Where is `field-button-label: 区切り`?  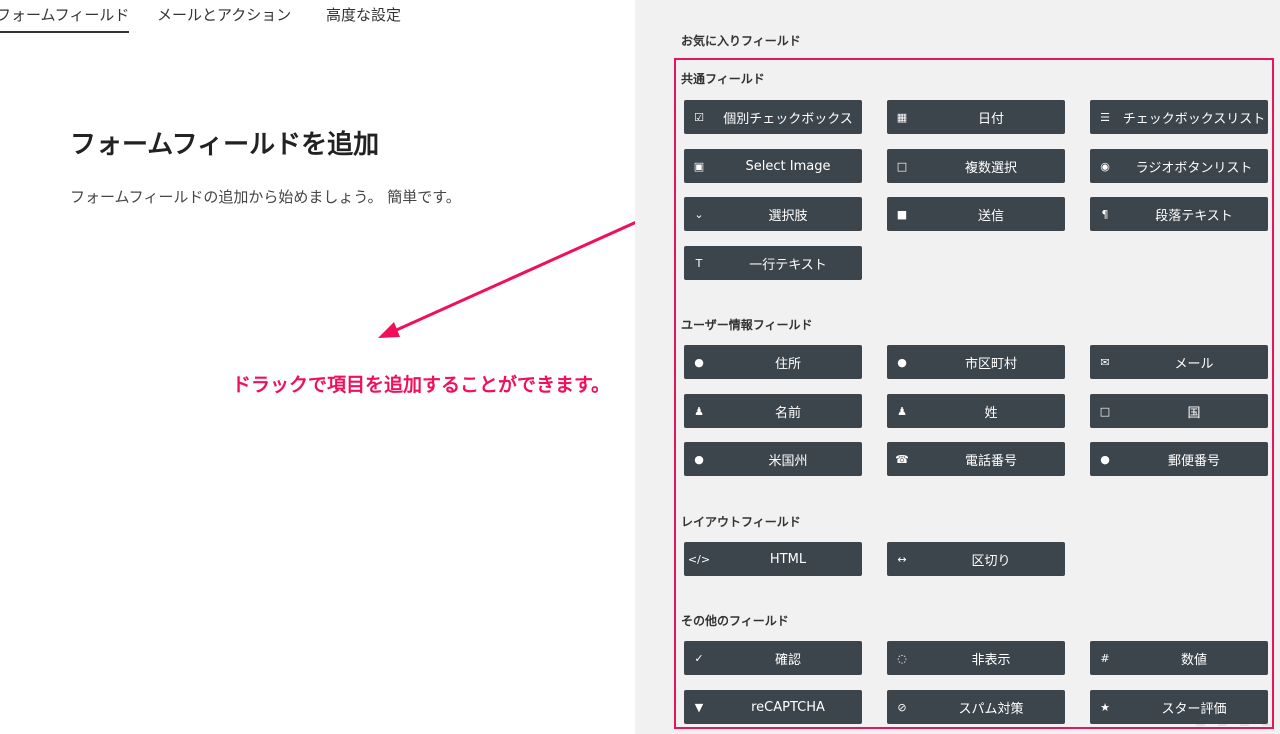
field-button-label: 区切り is located at coordinates (991, 561).